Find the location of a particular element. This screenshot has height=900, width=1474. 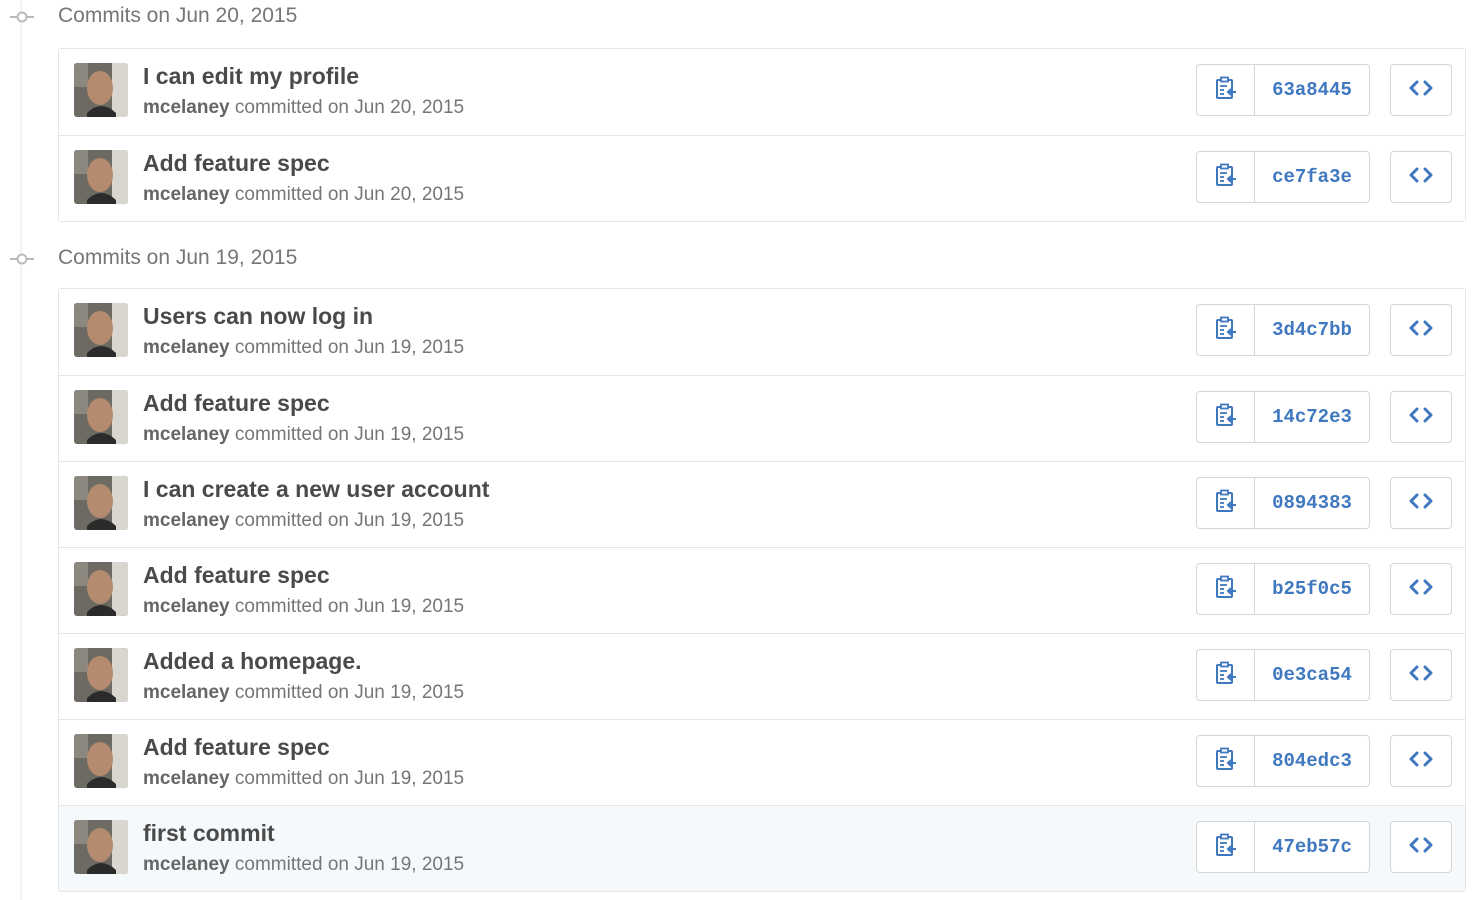

commit-sha-link: 63a8445 is located at coordinates (1312, 90).